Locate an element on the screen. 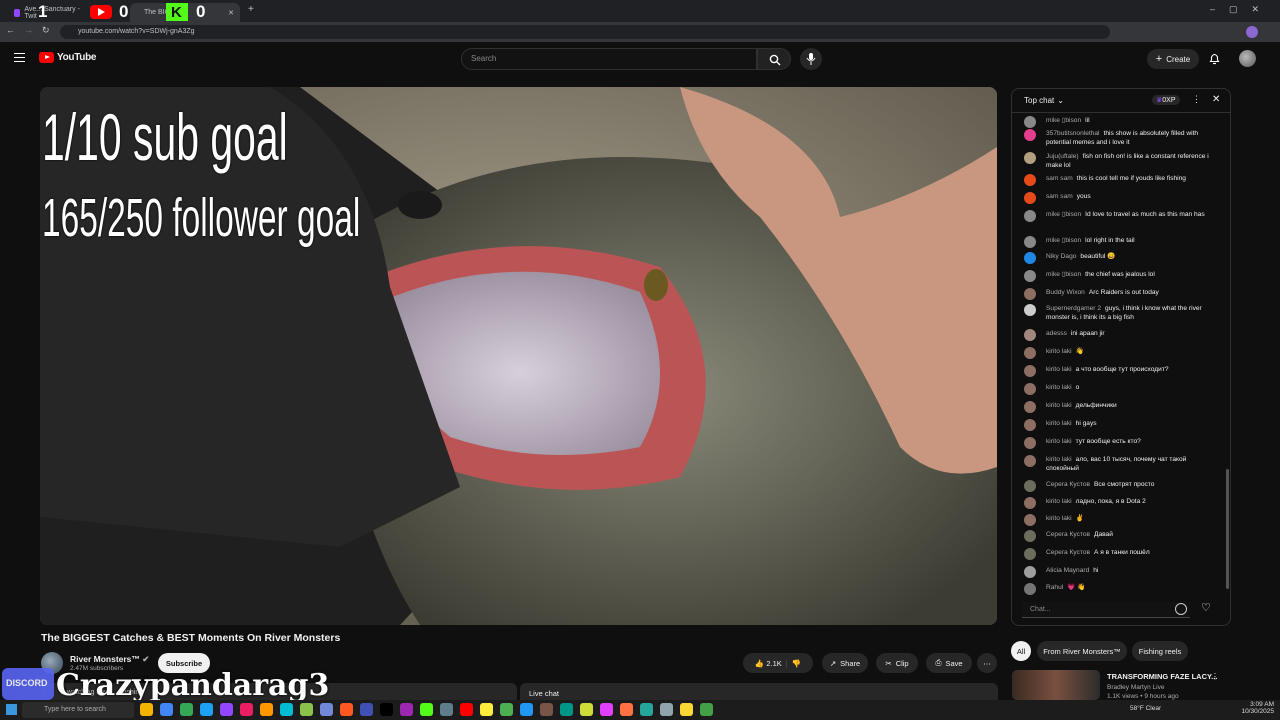 This screenshot has height=720, width=1280. reload-icon: ↻ is located at coordinates (46, 30).